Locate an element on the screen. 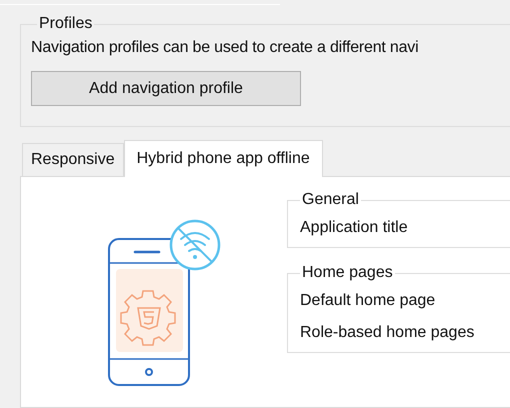 The height and width of the screenshot is (408, 510). description-text: Navigation profiles can be used to create a different navi is located at coordinates (225, 48).